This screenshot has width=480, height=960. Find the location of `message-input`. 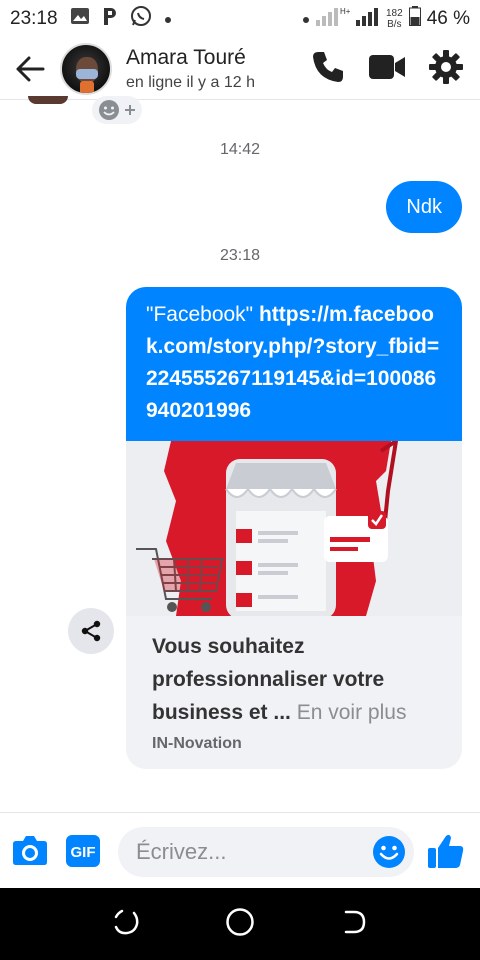

message-input is located at coordinates (233, 852).